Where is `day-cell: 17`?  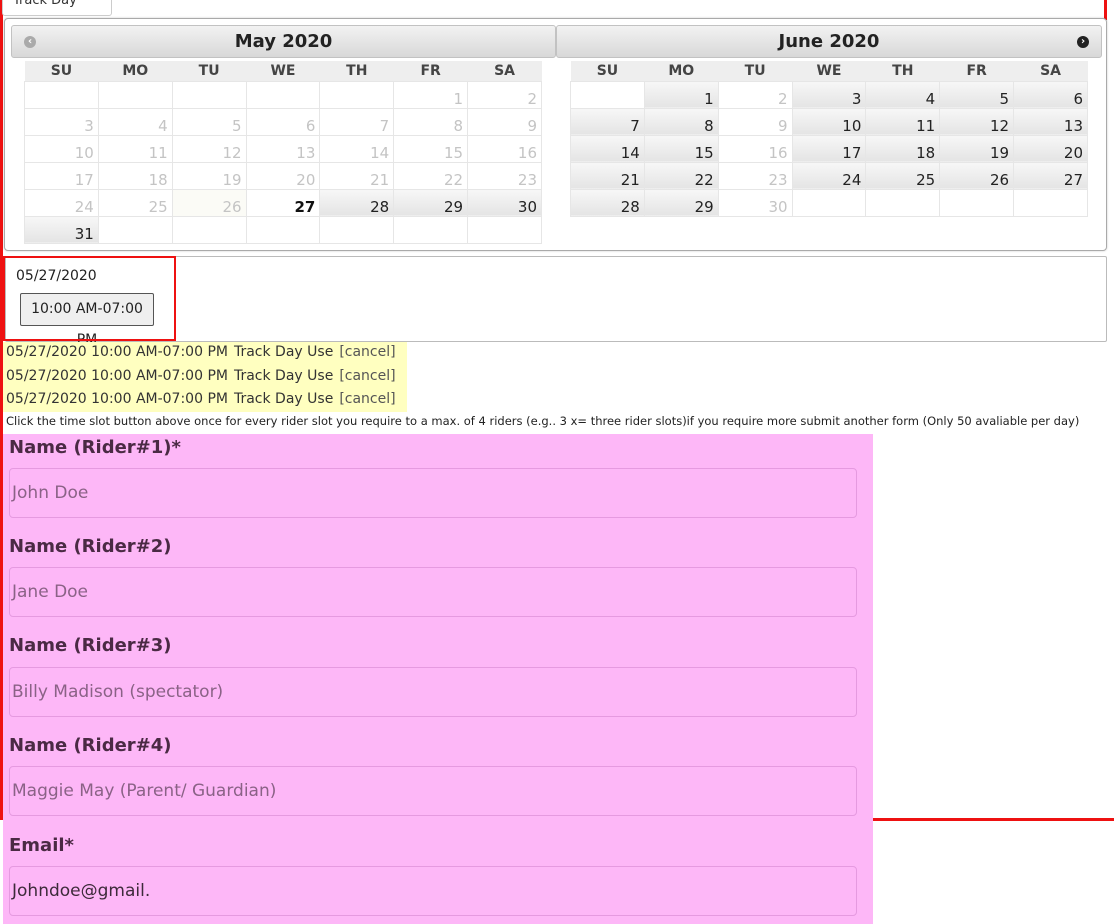
day-cell: 17 is located at coordinates (829, 148).